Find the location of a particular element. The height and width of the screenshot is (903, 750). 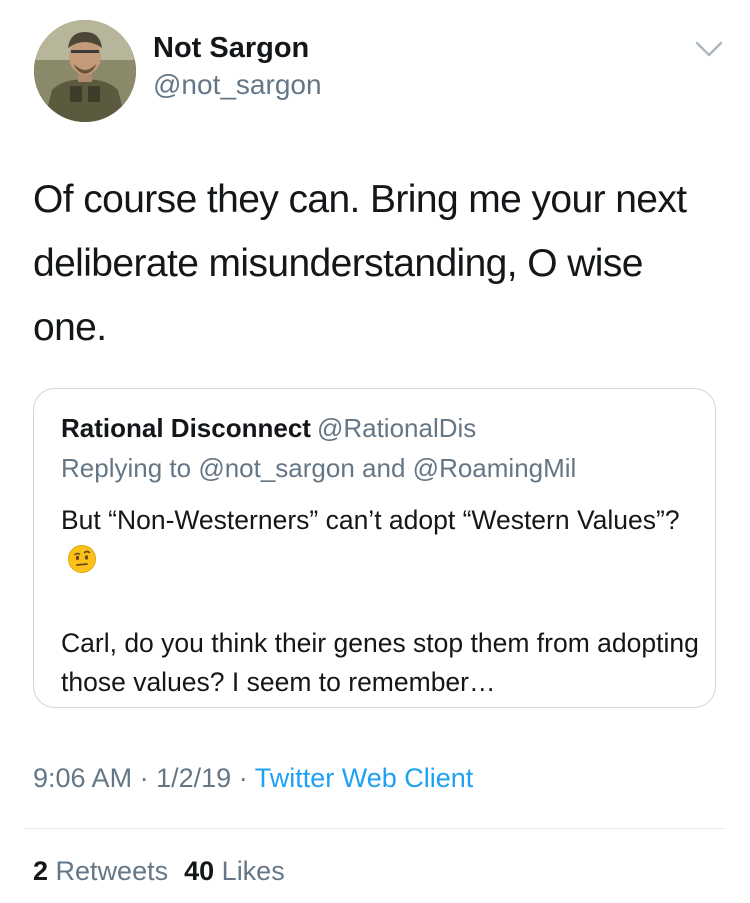

reply-and-label: and is located at coordinates (384, 468).